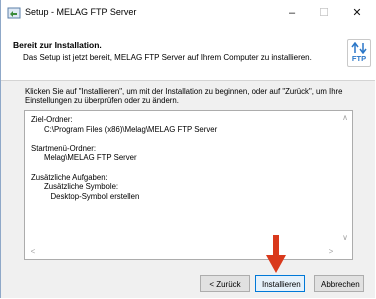 The width and height of the screenshot is (376, 299). What do you see at coordinates (276, 254) in the screenshot?
I see `annotation-arrow-icon` at bounding box center [276, 254].